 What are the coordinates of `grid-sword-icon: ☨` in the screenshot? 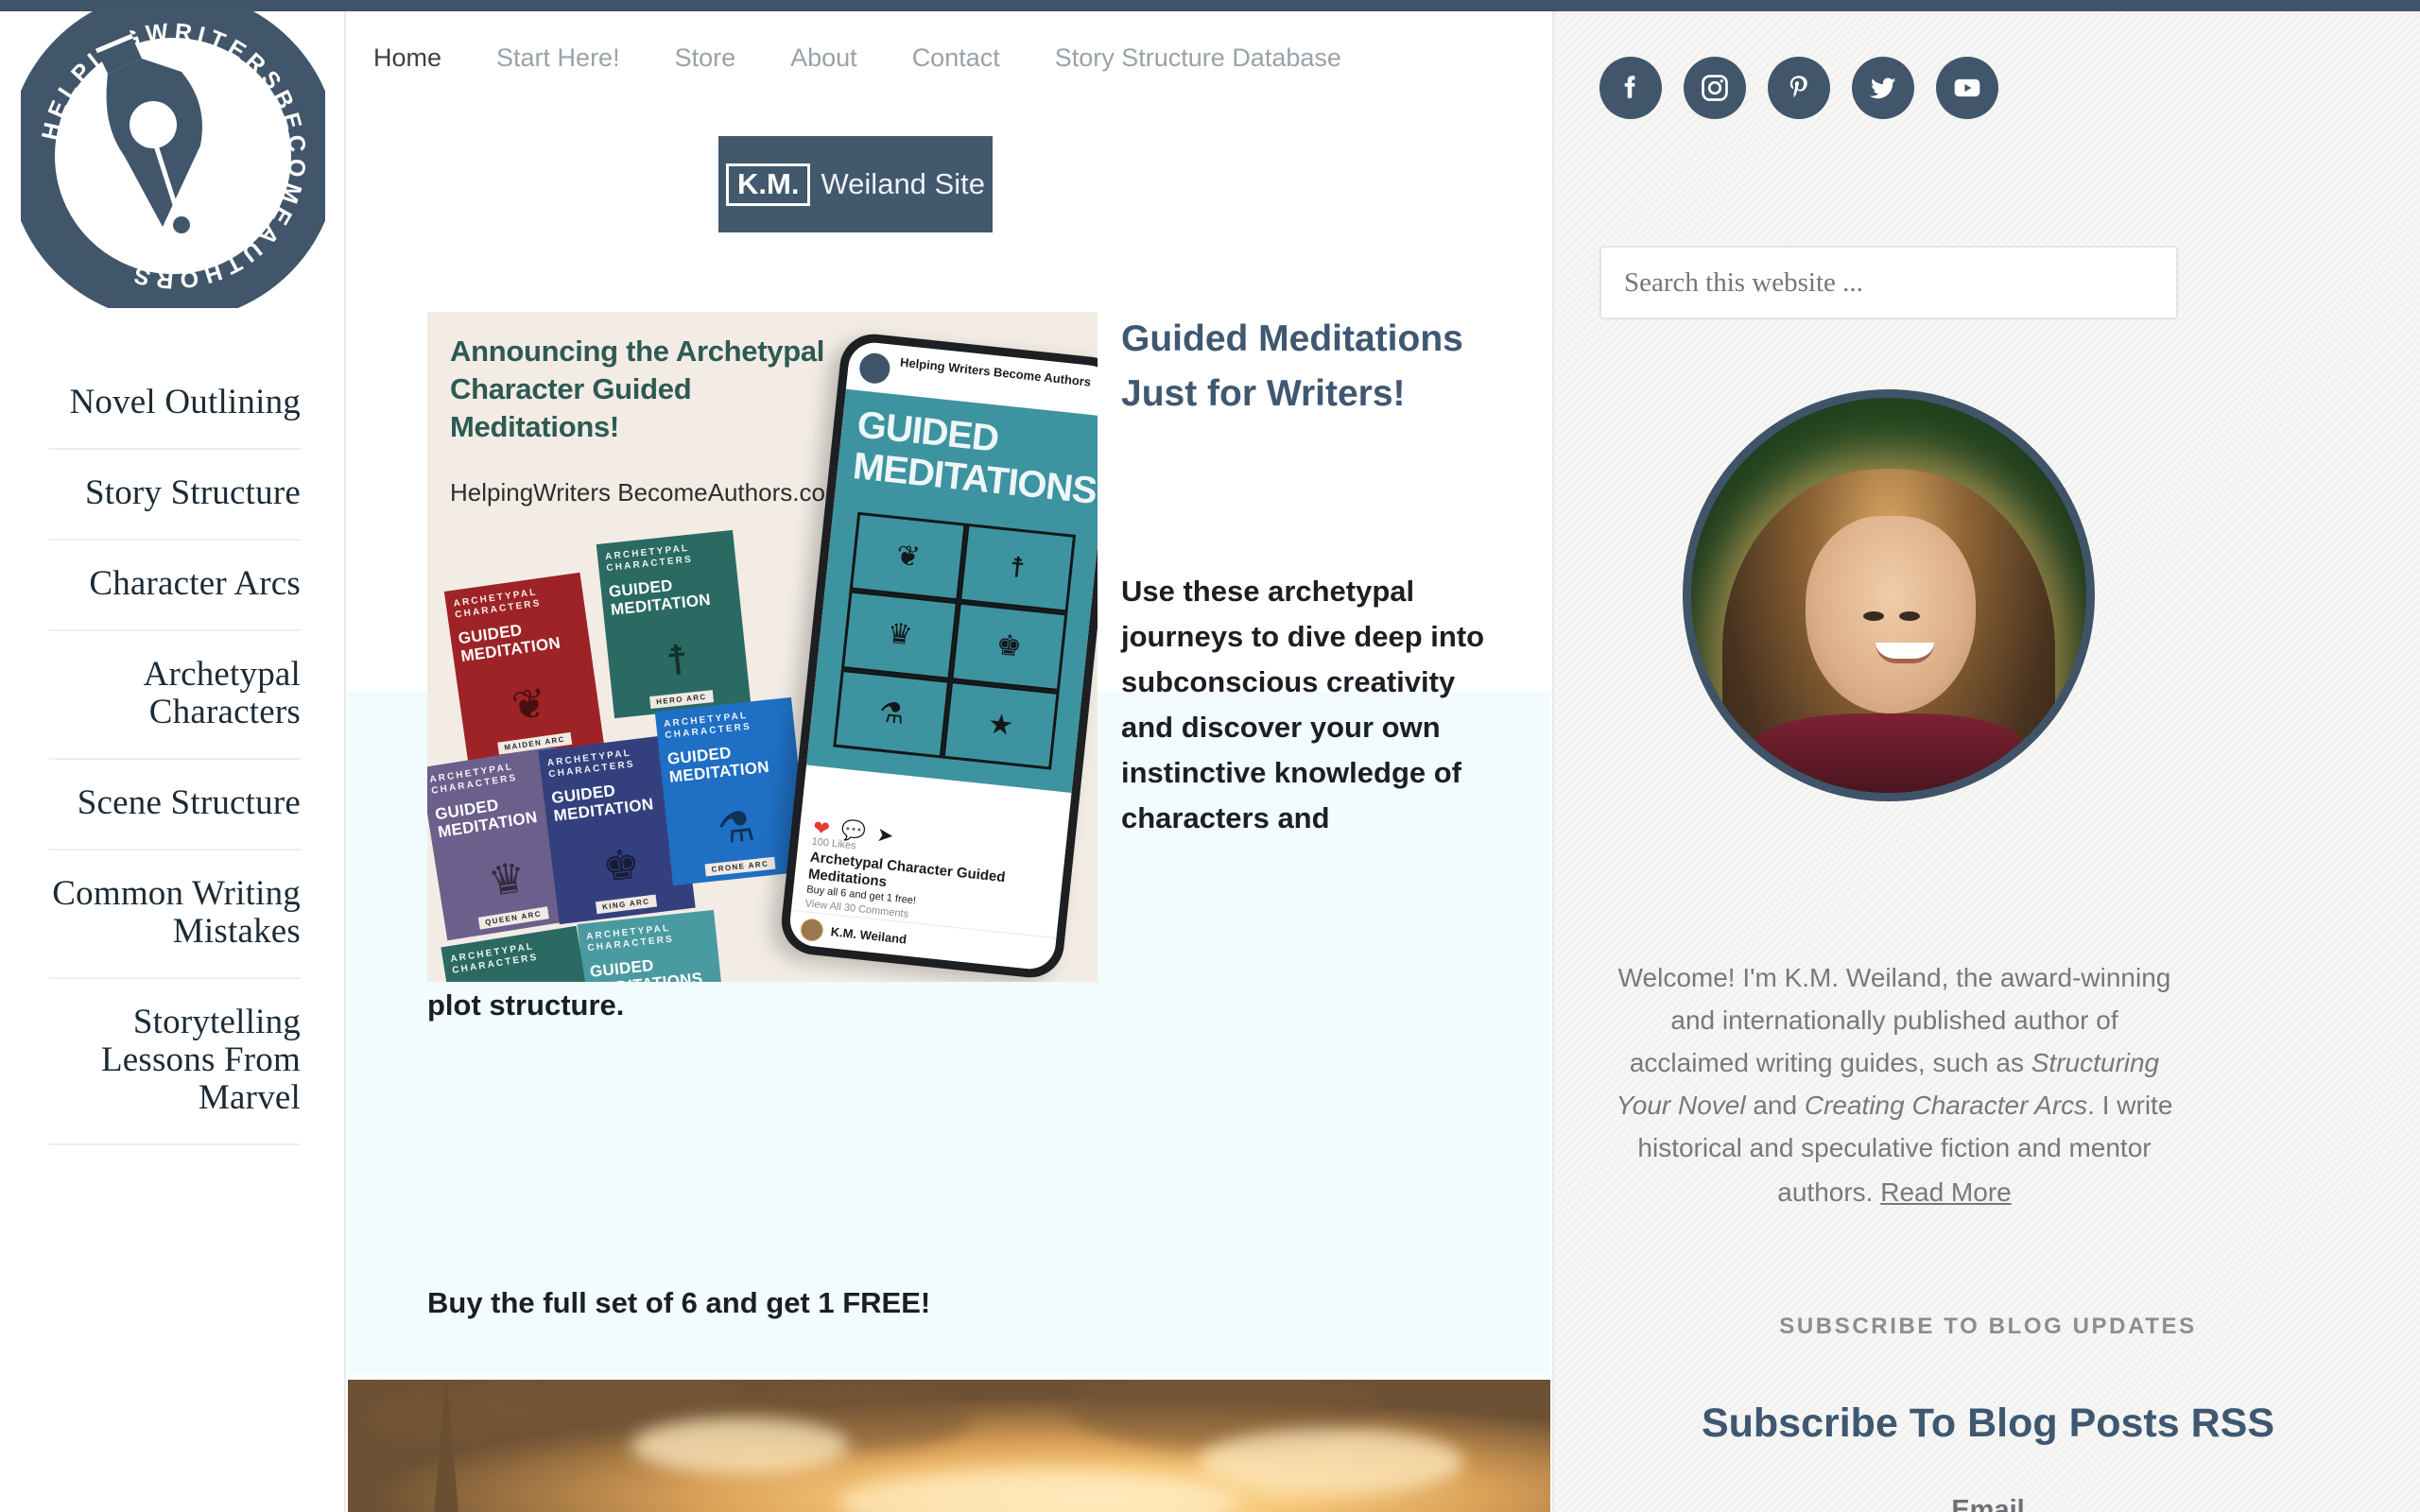 It's located at (1018, 568).